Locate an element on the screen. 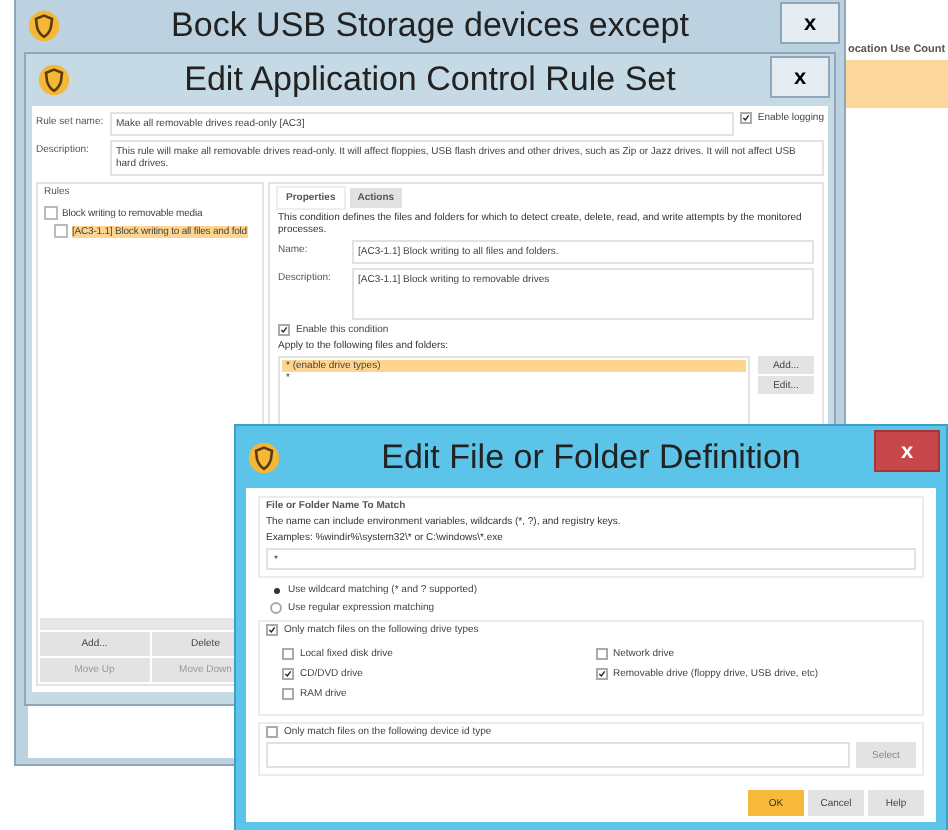 This screenshot has width=948, height=830. window-title: Edit Application Control Rule Set is located at coordinates (430, 80).